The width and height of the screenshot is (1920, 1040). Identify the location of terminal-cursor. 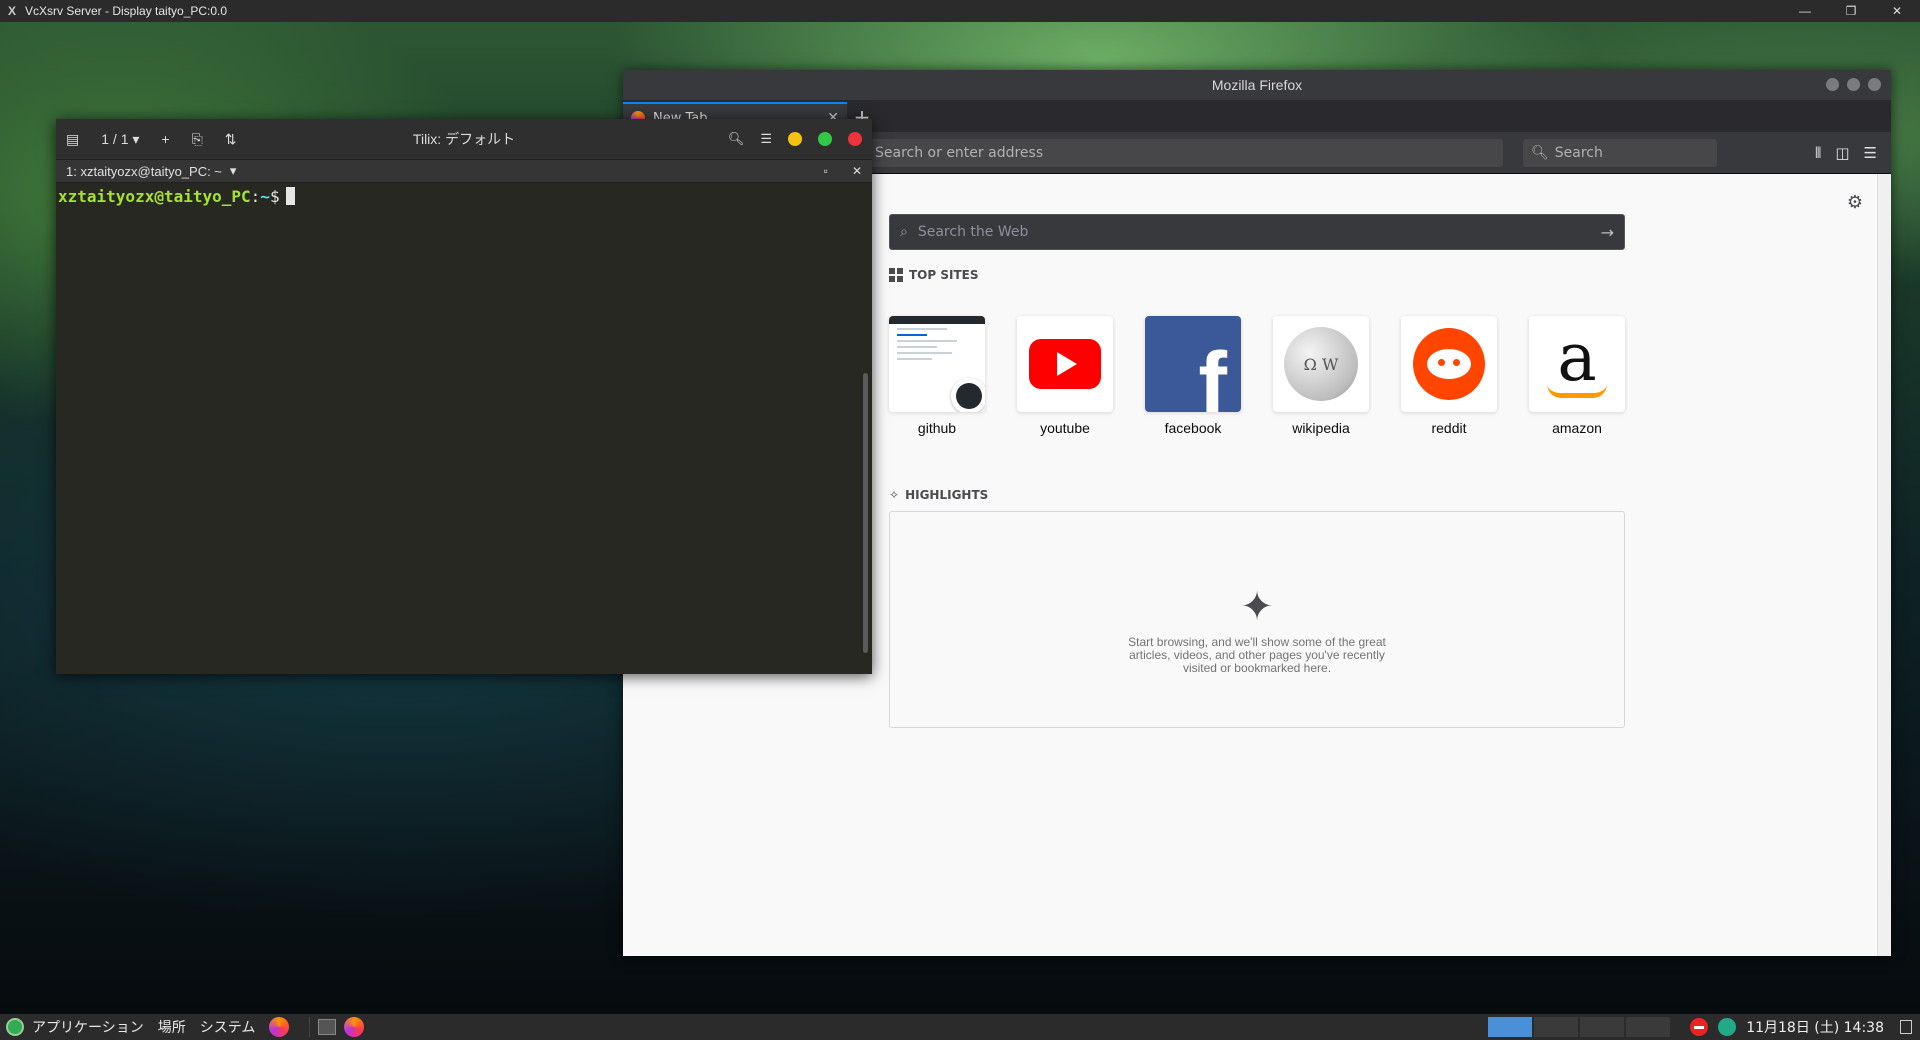
(290, 196).